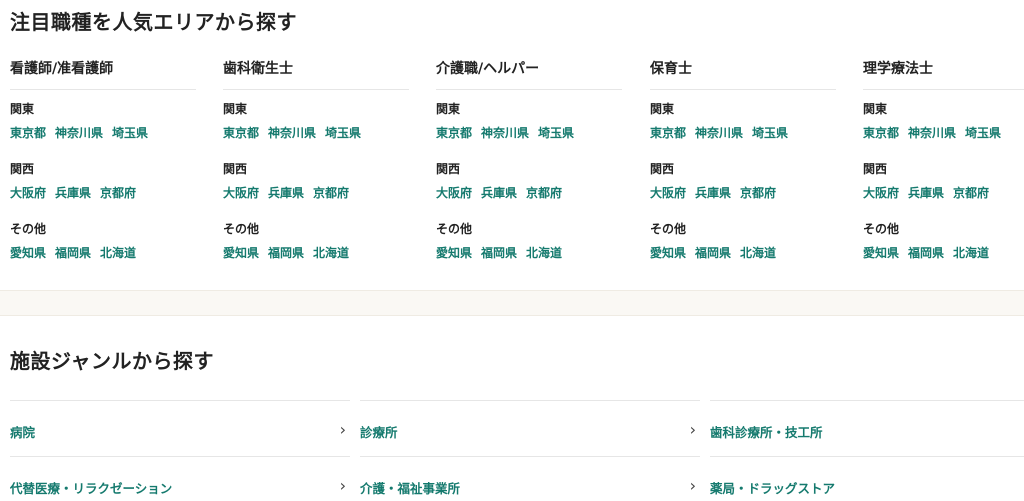  I want to click on genre-link-hospital: 病院 ›, so click(180, 428).